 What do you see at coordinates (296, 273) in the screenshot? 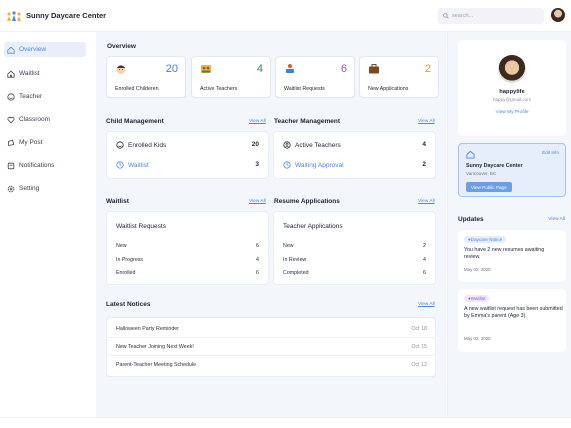
I see `list-label: Completed` at bounding box center [296, 273].